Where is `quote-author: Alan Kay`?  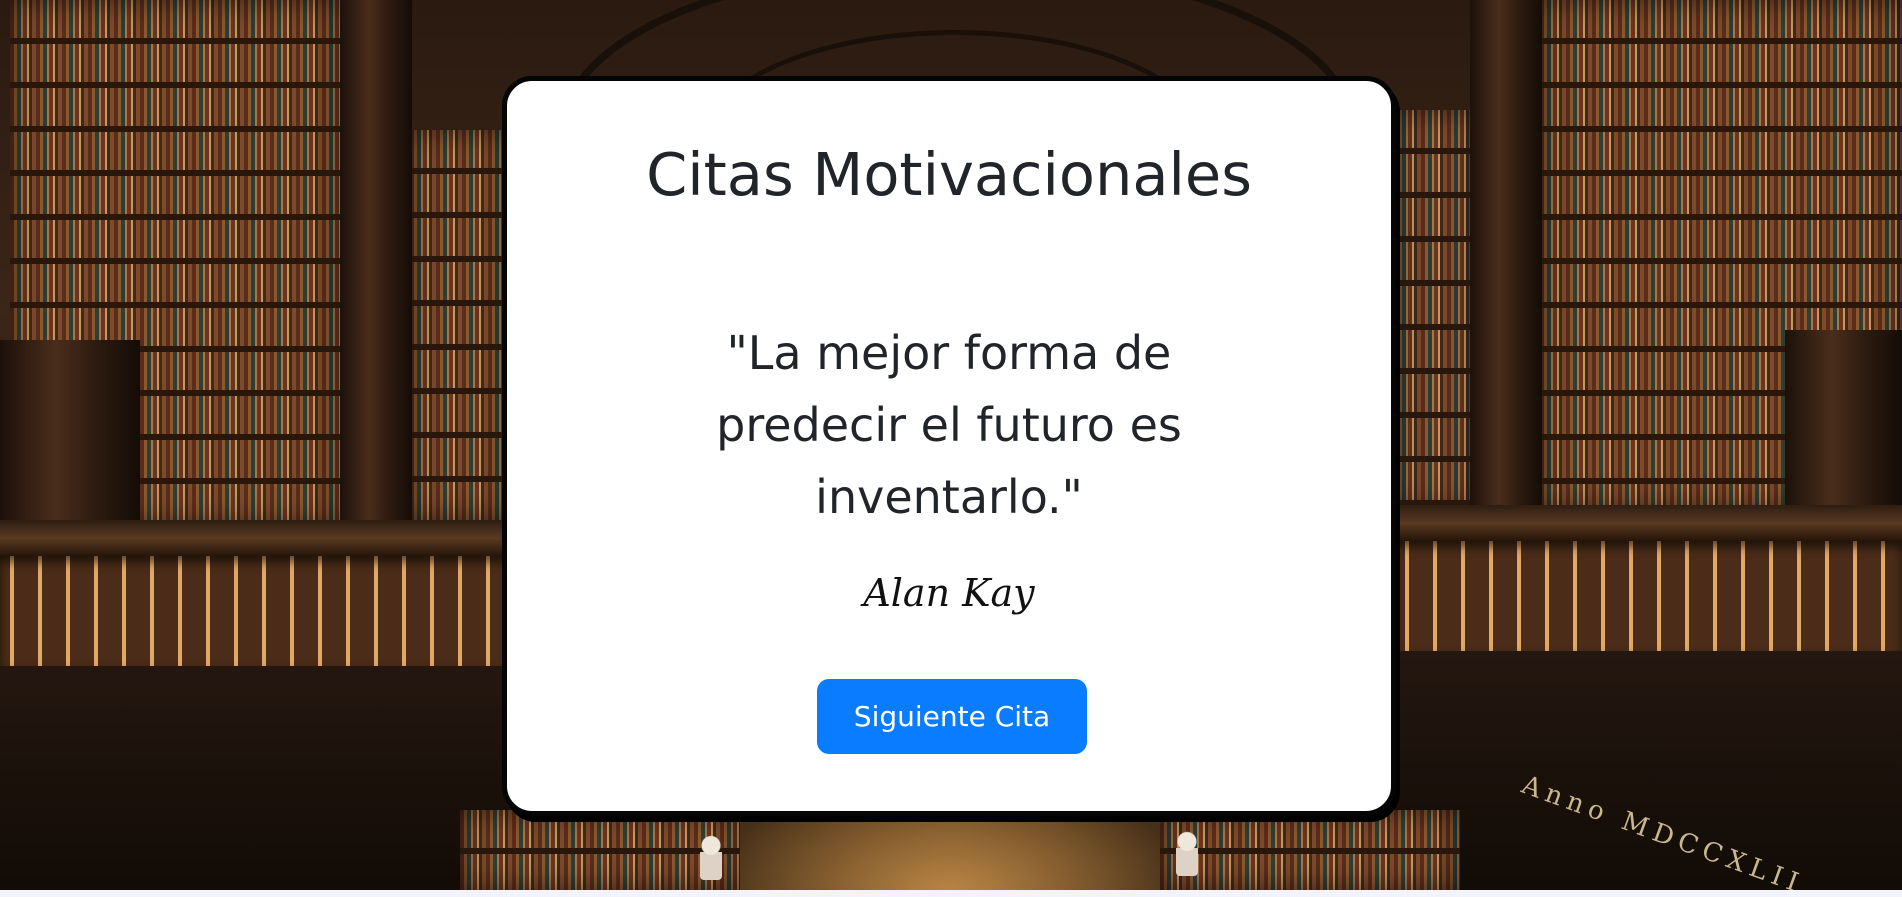 quote-author: Alan Kay is located at coordinates (949, 593).